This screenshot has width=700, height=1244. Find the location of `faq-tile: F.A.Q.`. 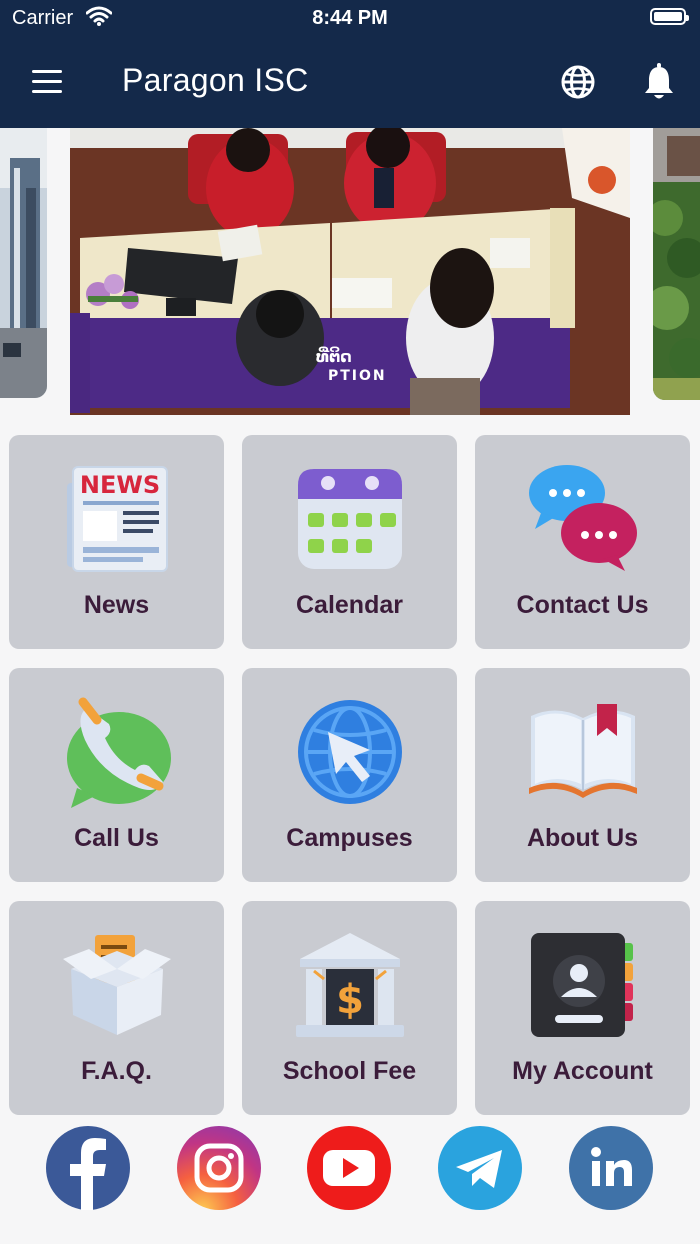

faq-tile: F.A.Q. is located at coordinates (116, 1008).